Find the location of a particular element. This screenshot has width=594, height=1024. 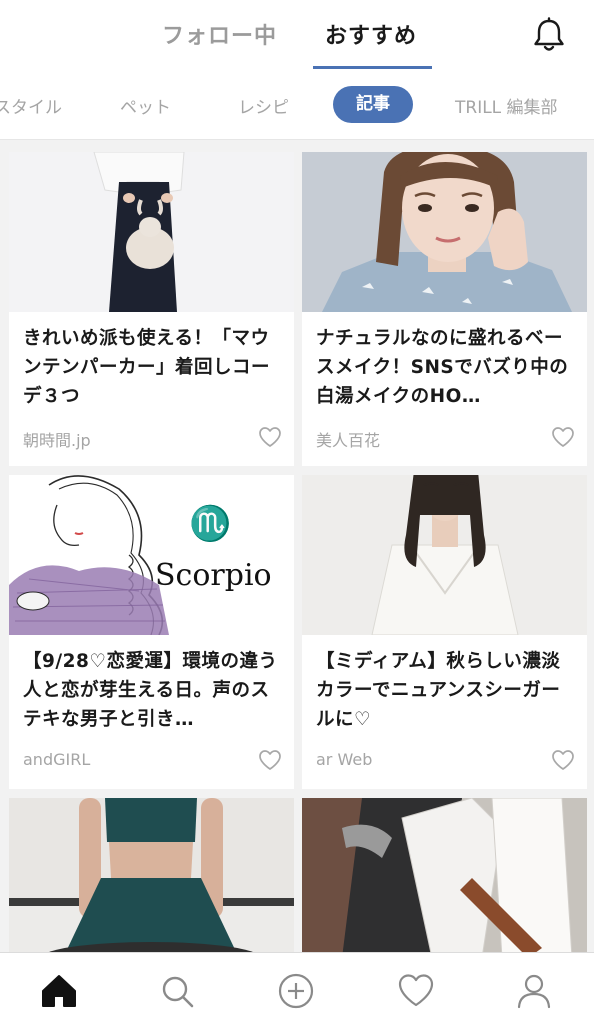

tab-recommended: おすすめ is located at coordinates (371, 34).